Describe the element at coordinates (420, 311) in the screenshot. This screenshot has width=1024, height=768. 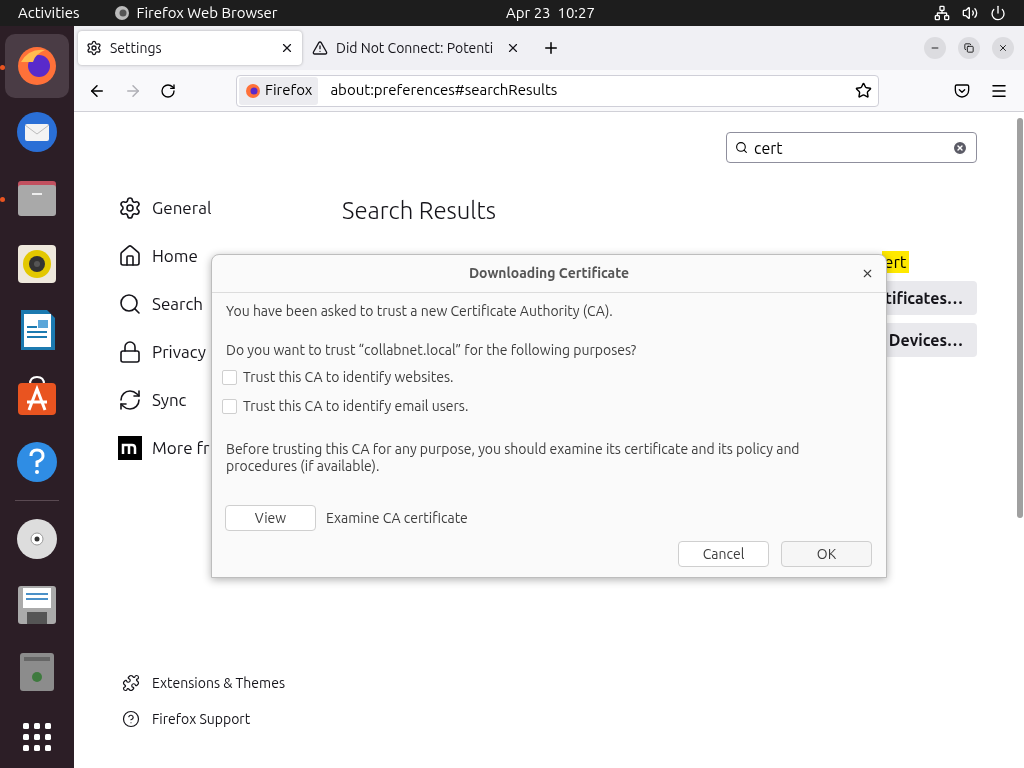
I see `intro-text: You have been asked to trust a new Certificate Authority (CA).` at that location.